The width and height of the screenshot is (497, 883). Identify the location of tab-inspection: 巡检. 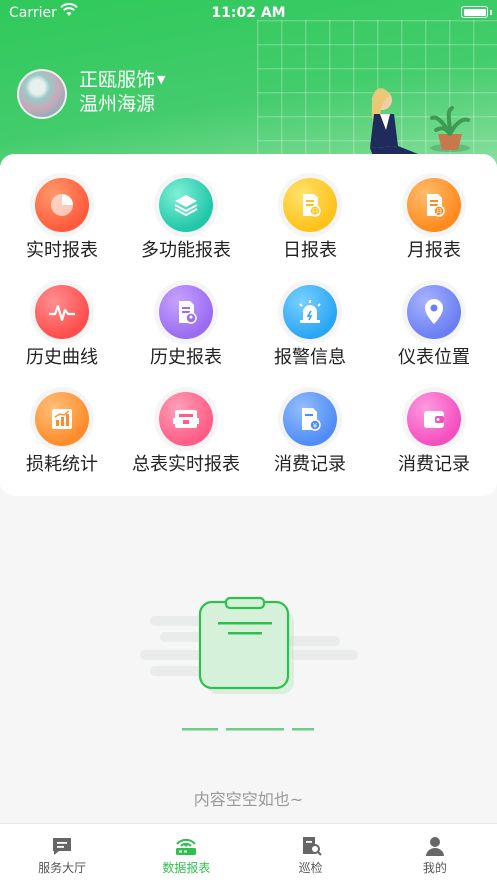
(311, 853).